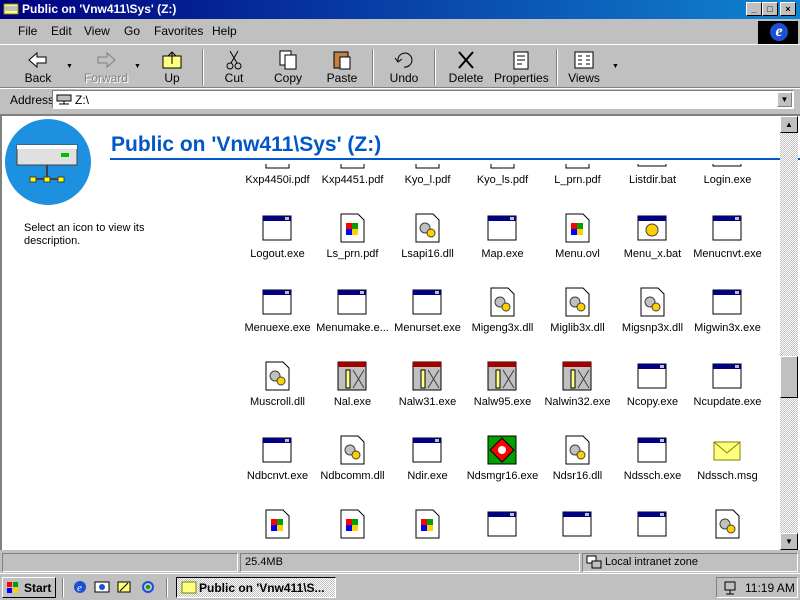 This screenshot has height=600, width=800. I want to click on outlook-express-icon, so click(102, 587).